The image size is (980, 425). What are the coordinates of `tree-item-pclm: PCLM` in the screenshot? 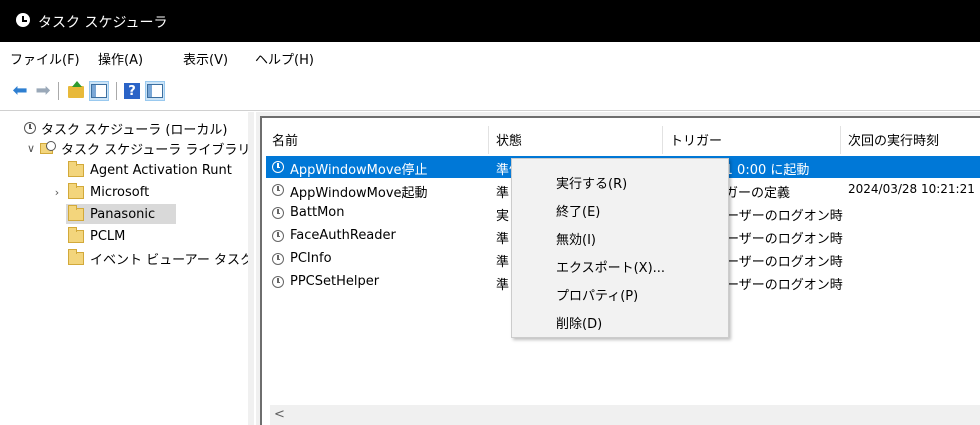 It's located at (96, 236).